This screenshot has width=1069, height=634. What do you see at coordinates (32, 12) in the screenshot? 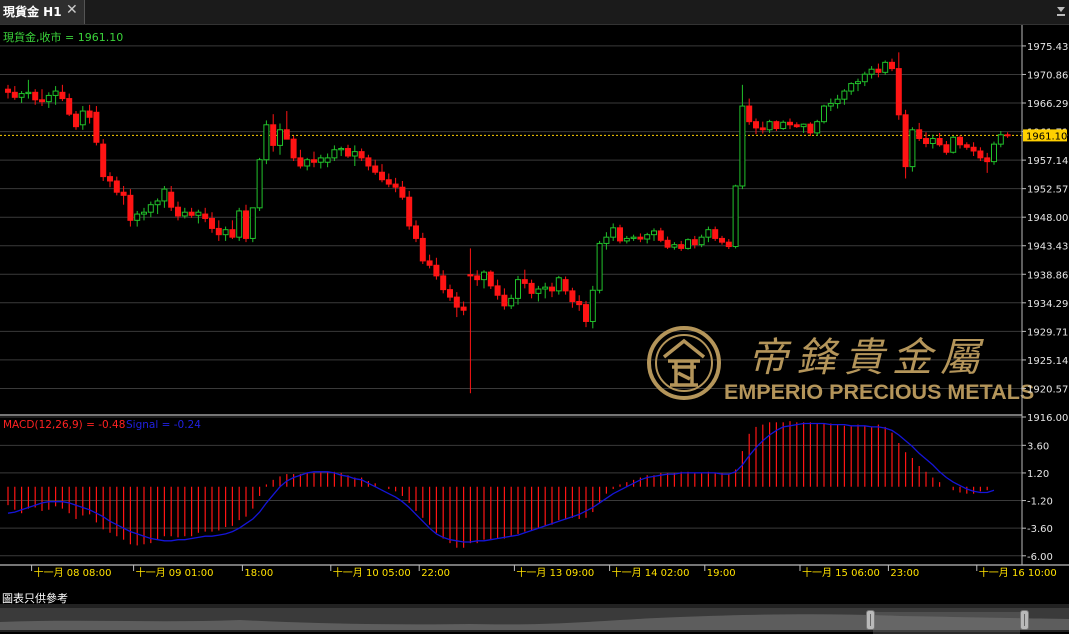
I see `tab-label: 現貨金 H1` at bounding box center [32, 12].